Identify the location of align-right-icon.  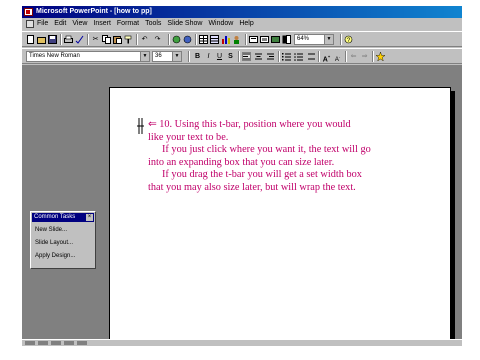
(270, 56).